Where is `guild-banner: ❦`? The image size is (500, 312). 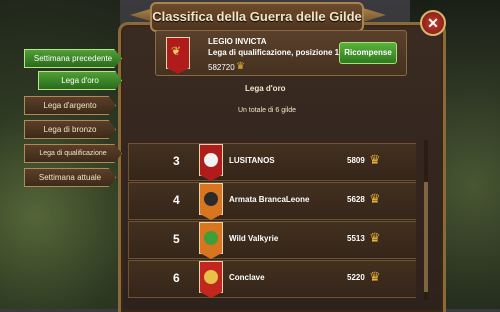
guild-banner: ❦ is located at coordinates (178, 53).